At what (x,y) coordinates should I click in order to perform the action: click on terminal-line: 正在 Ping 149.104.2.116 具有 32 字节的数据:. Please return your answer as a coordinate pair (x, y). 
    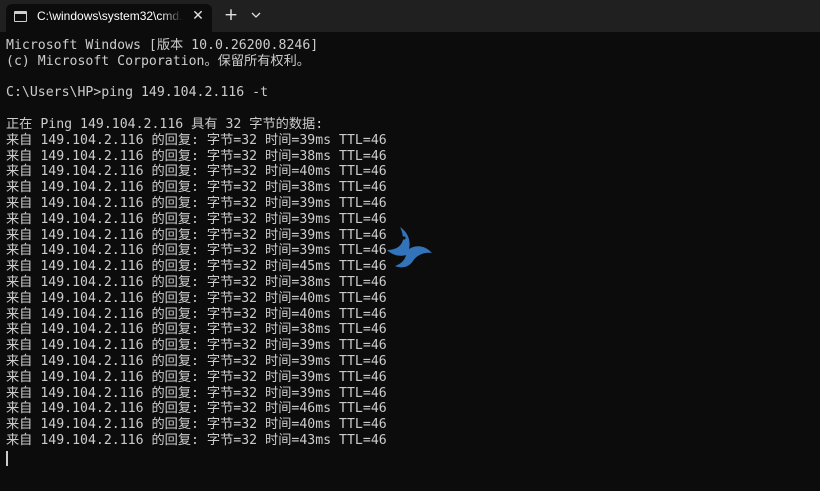
    Looking at the image, I should click on (165, 124).